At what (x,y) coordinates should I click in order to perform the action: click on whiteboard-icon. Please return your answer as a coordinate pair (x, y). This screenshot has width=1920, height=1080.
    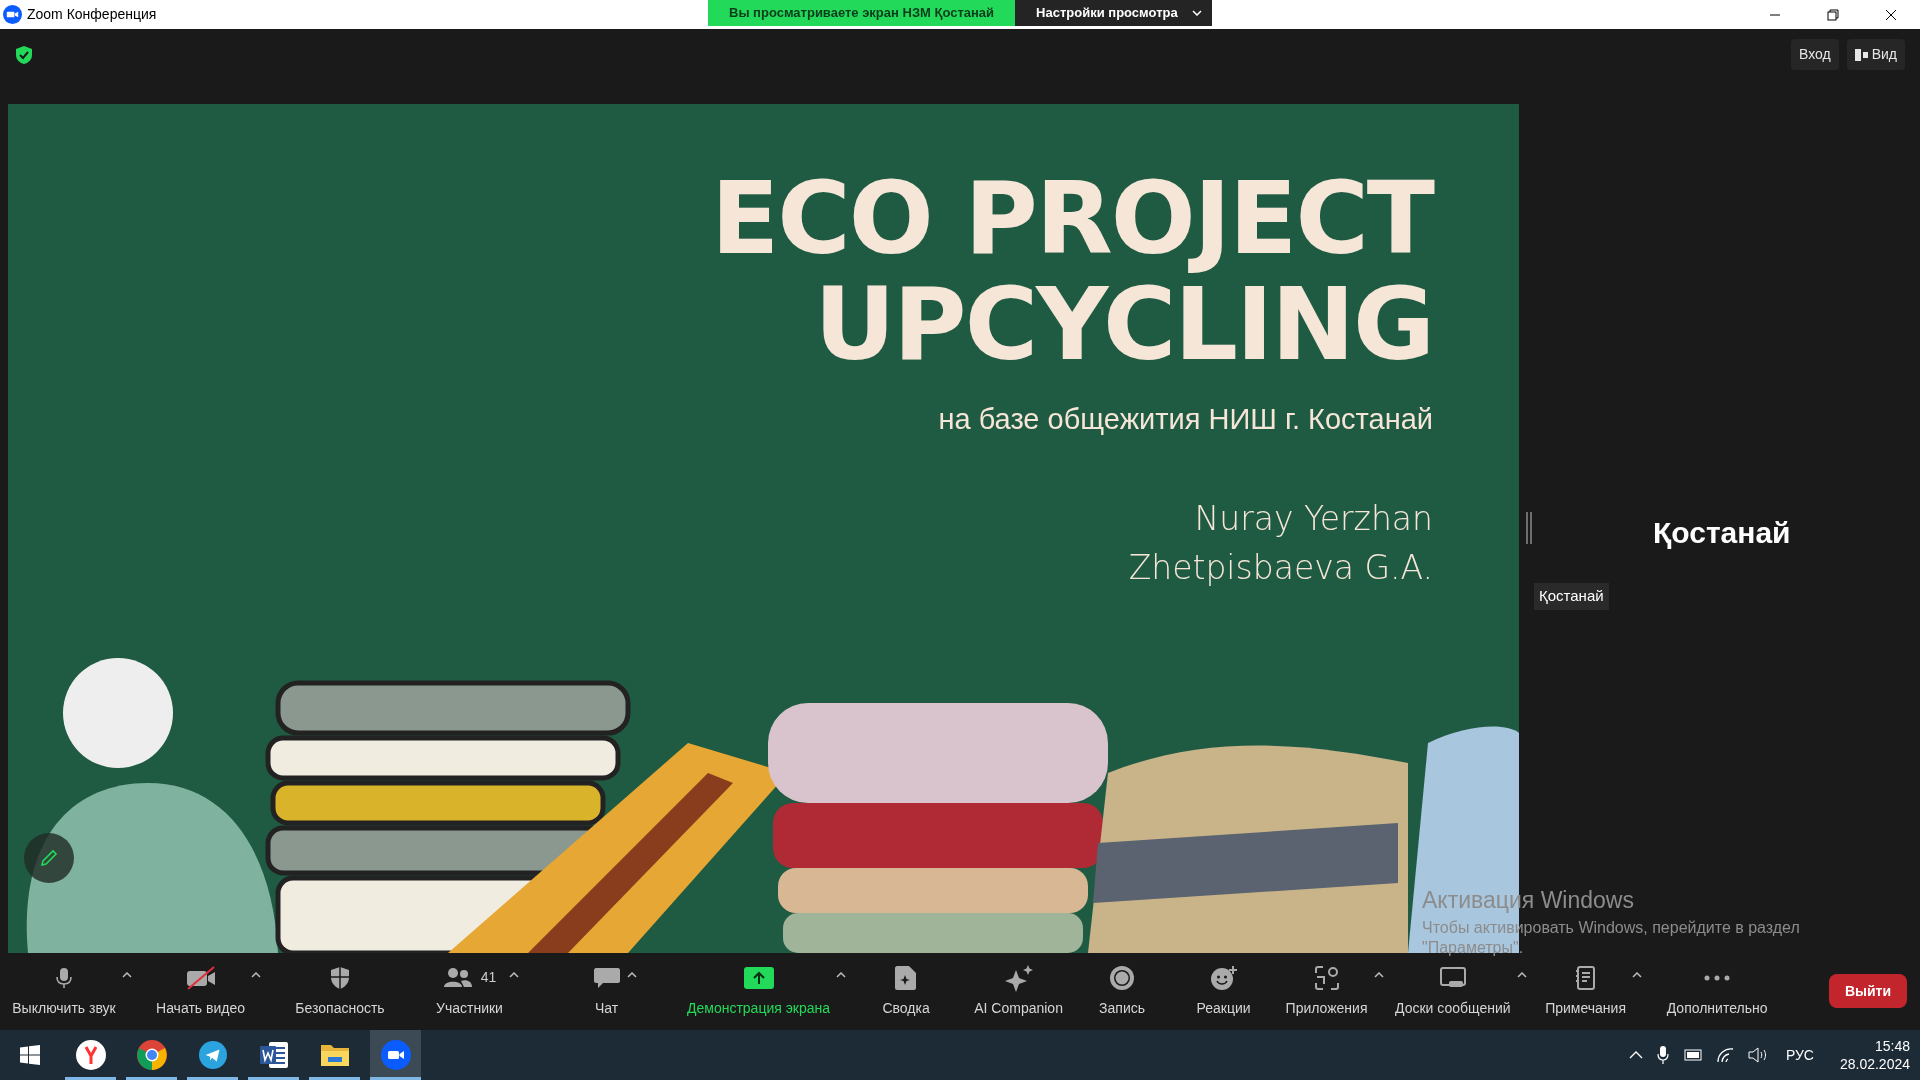
    Looking at the image, I should click on (1452, 977).